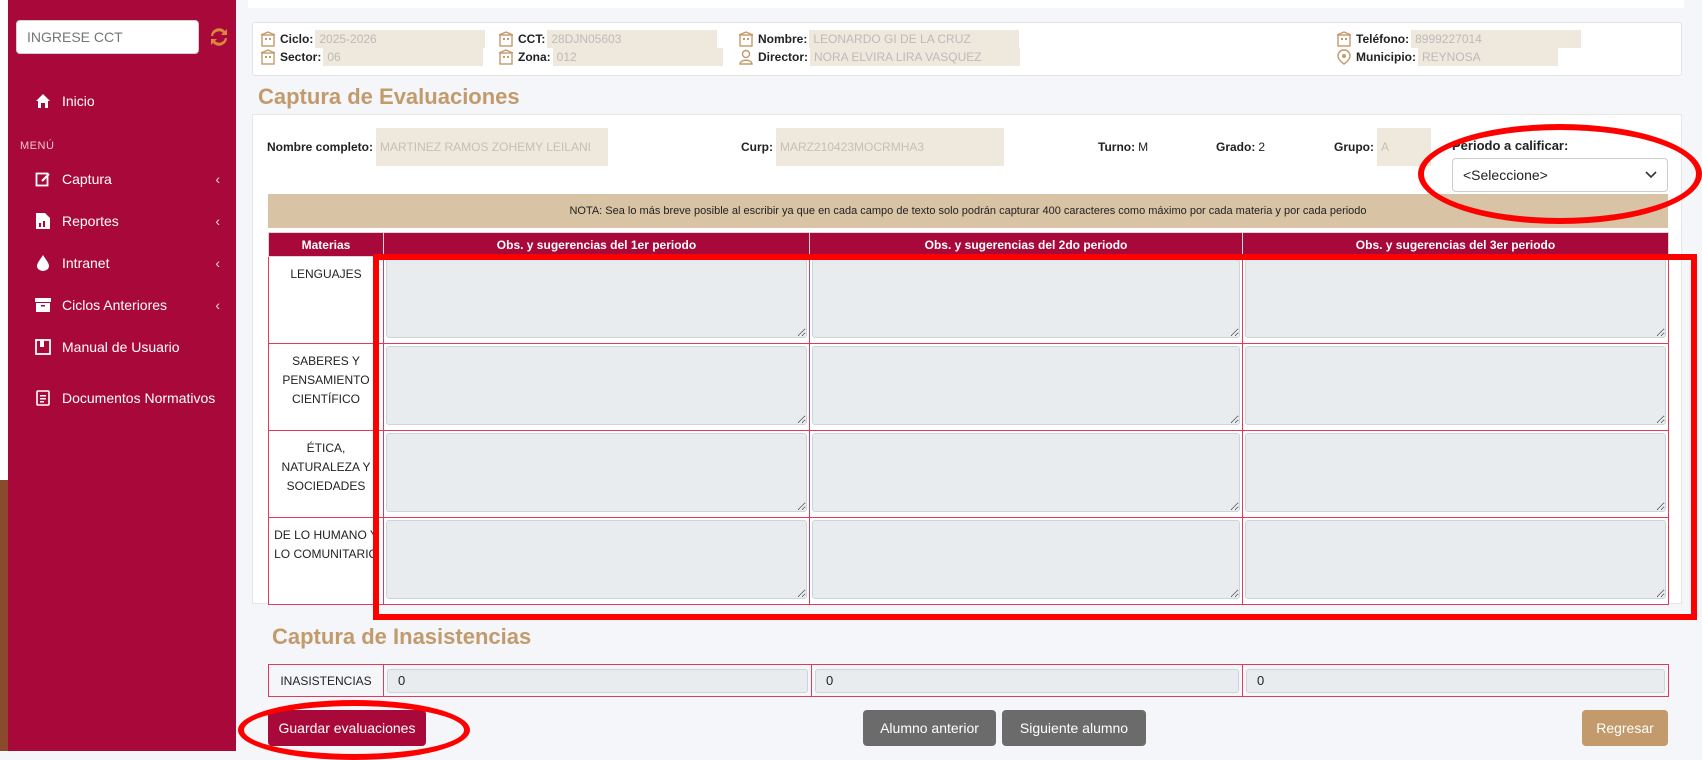 The width and height of the screenshot is (1702, 760). Describe the element at coordinates (122, 221) in the screenshot. I see `sidebar-item-reportes: Reportes ‹` at that location.